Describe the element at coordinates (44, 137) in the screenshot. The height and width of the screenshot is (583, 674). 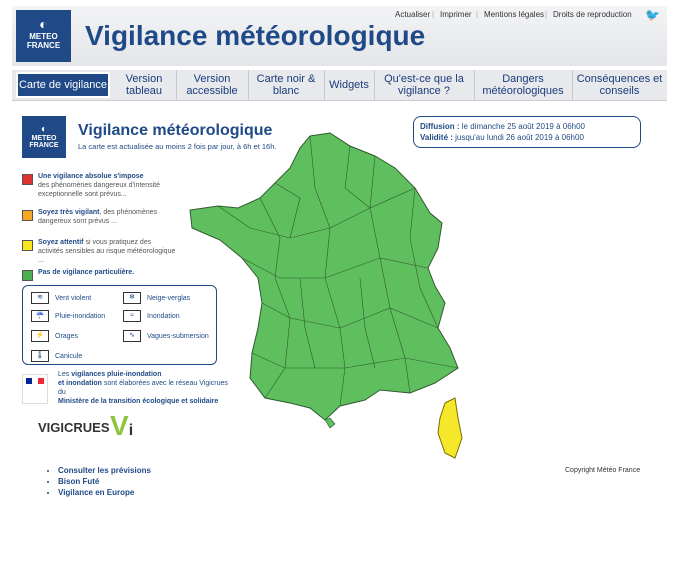
I see `panel-logo: ◐ METEO FRANCE` at that location.